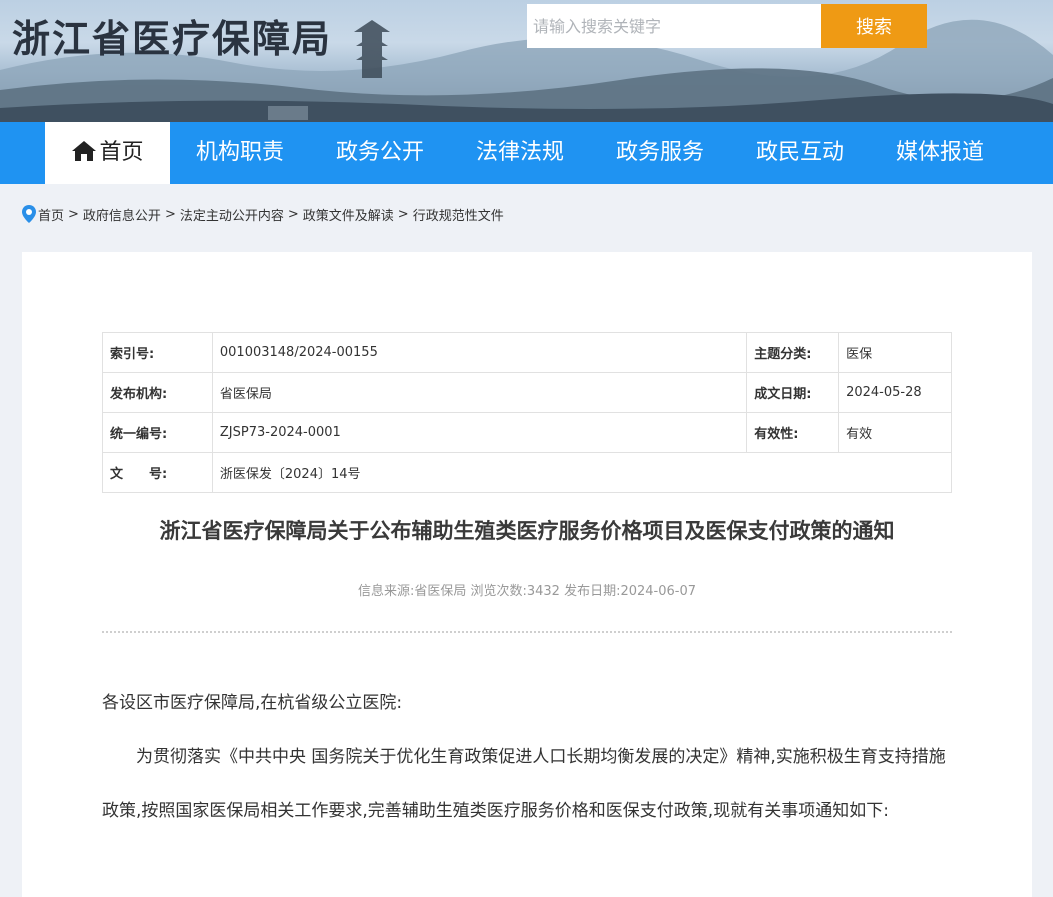 The image size is (1053, 897). I want to click on search-input, so click(674, 26).